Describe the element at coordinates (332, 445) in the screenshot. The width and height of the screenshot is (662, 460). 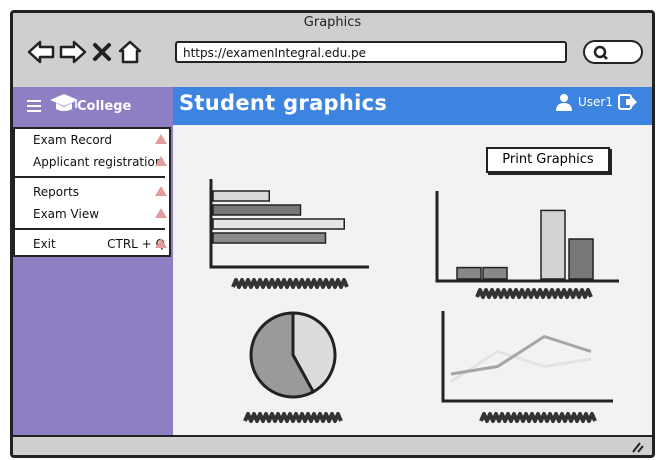
I see `status-bar` at that location.